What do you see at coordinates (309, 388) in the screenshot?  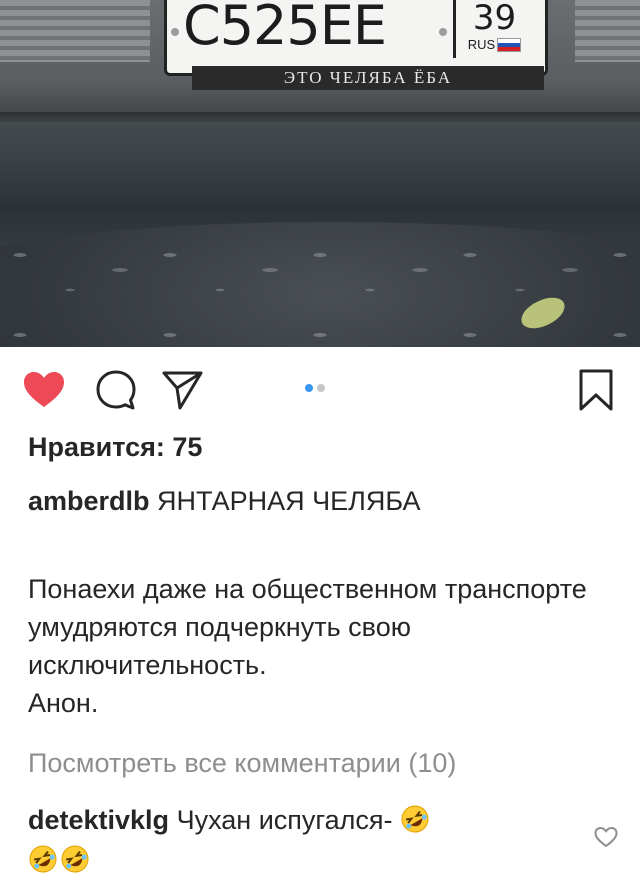 I see `carousel-dot-active` at bounding box center [309, 388].